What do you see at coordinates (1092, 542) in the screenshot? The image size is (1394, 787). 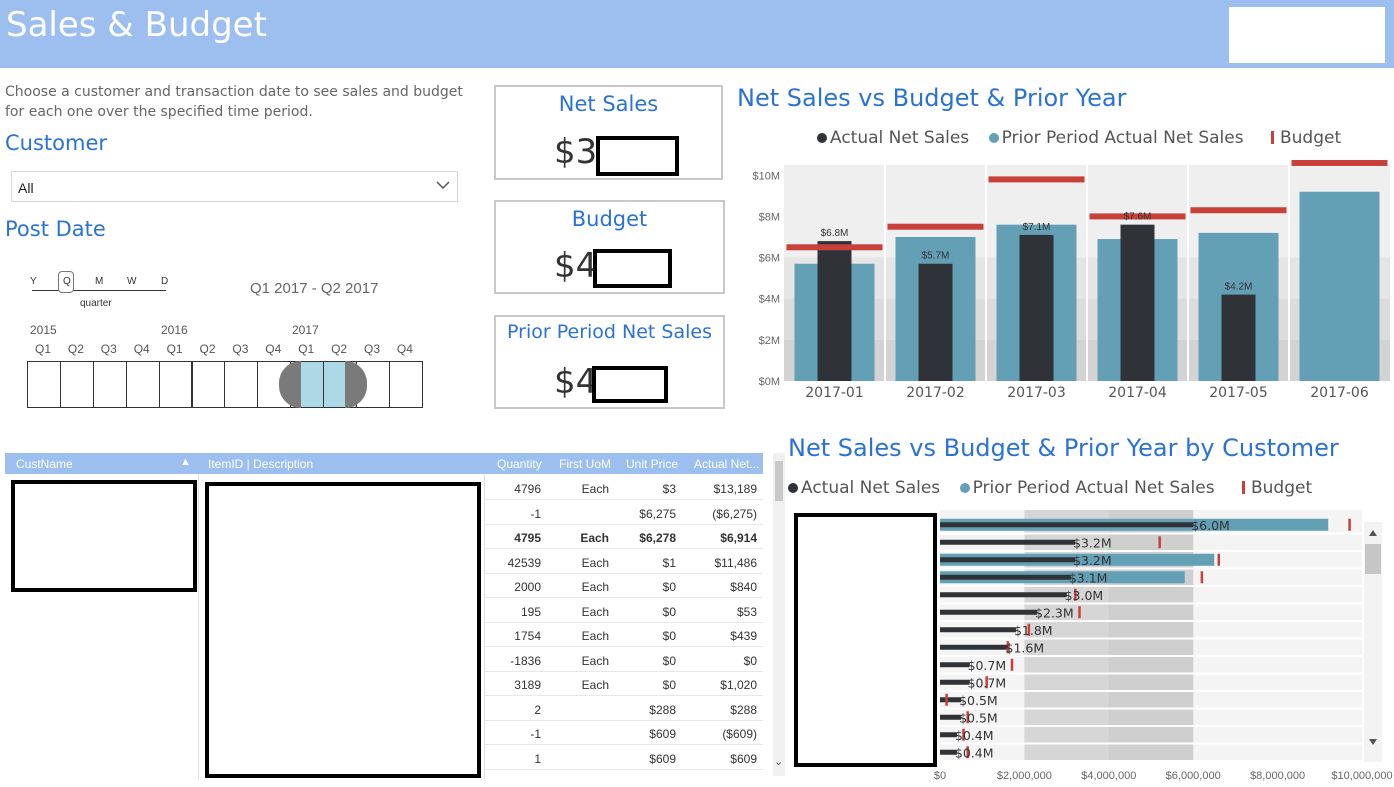 I see `data-label: $3.2M` at bounding box center [1092, 542].